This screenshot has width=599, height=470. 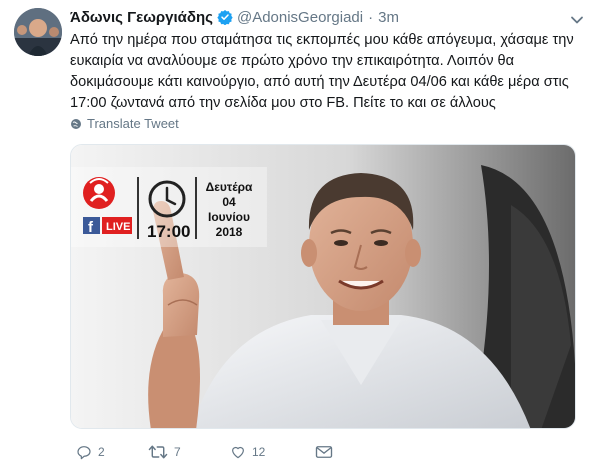 I want to click on live-label: LIVE, so click(x=118, y=227).